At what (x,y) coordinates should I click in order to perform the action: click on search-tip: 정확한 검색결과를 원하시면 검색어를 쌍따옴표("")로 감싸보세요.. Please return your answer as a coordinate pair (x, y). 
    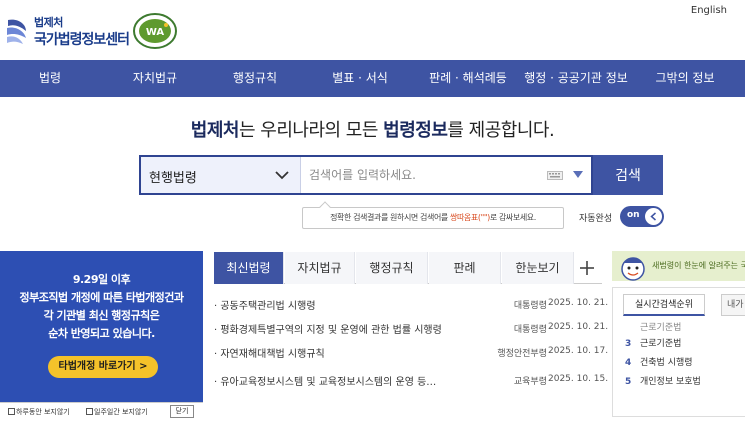
    Looking at the image, I should click on (433, 215).